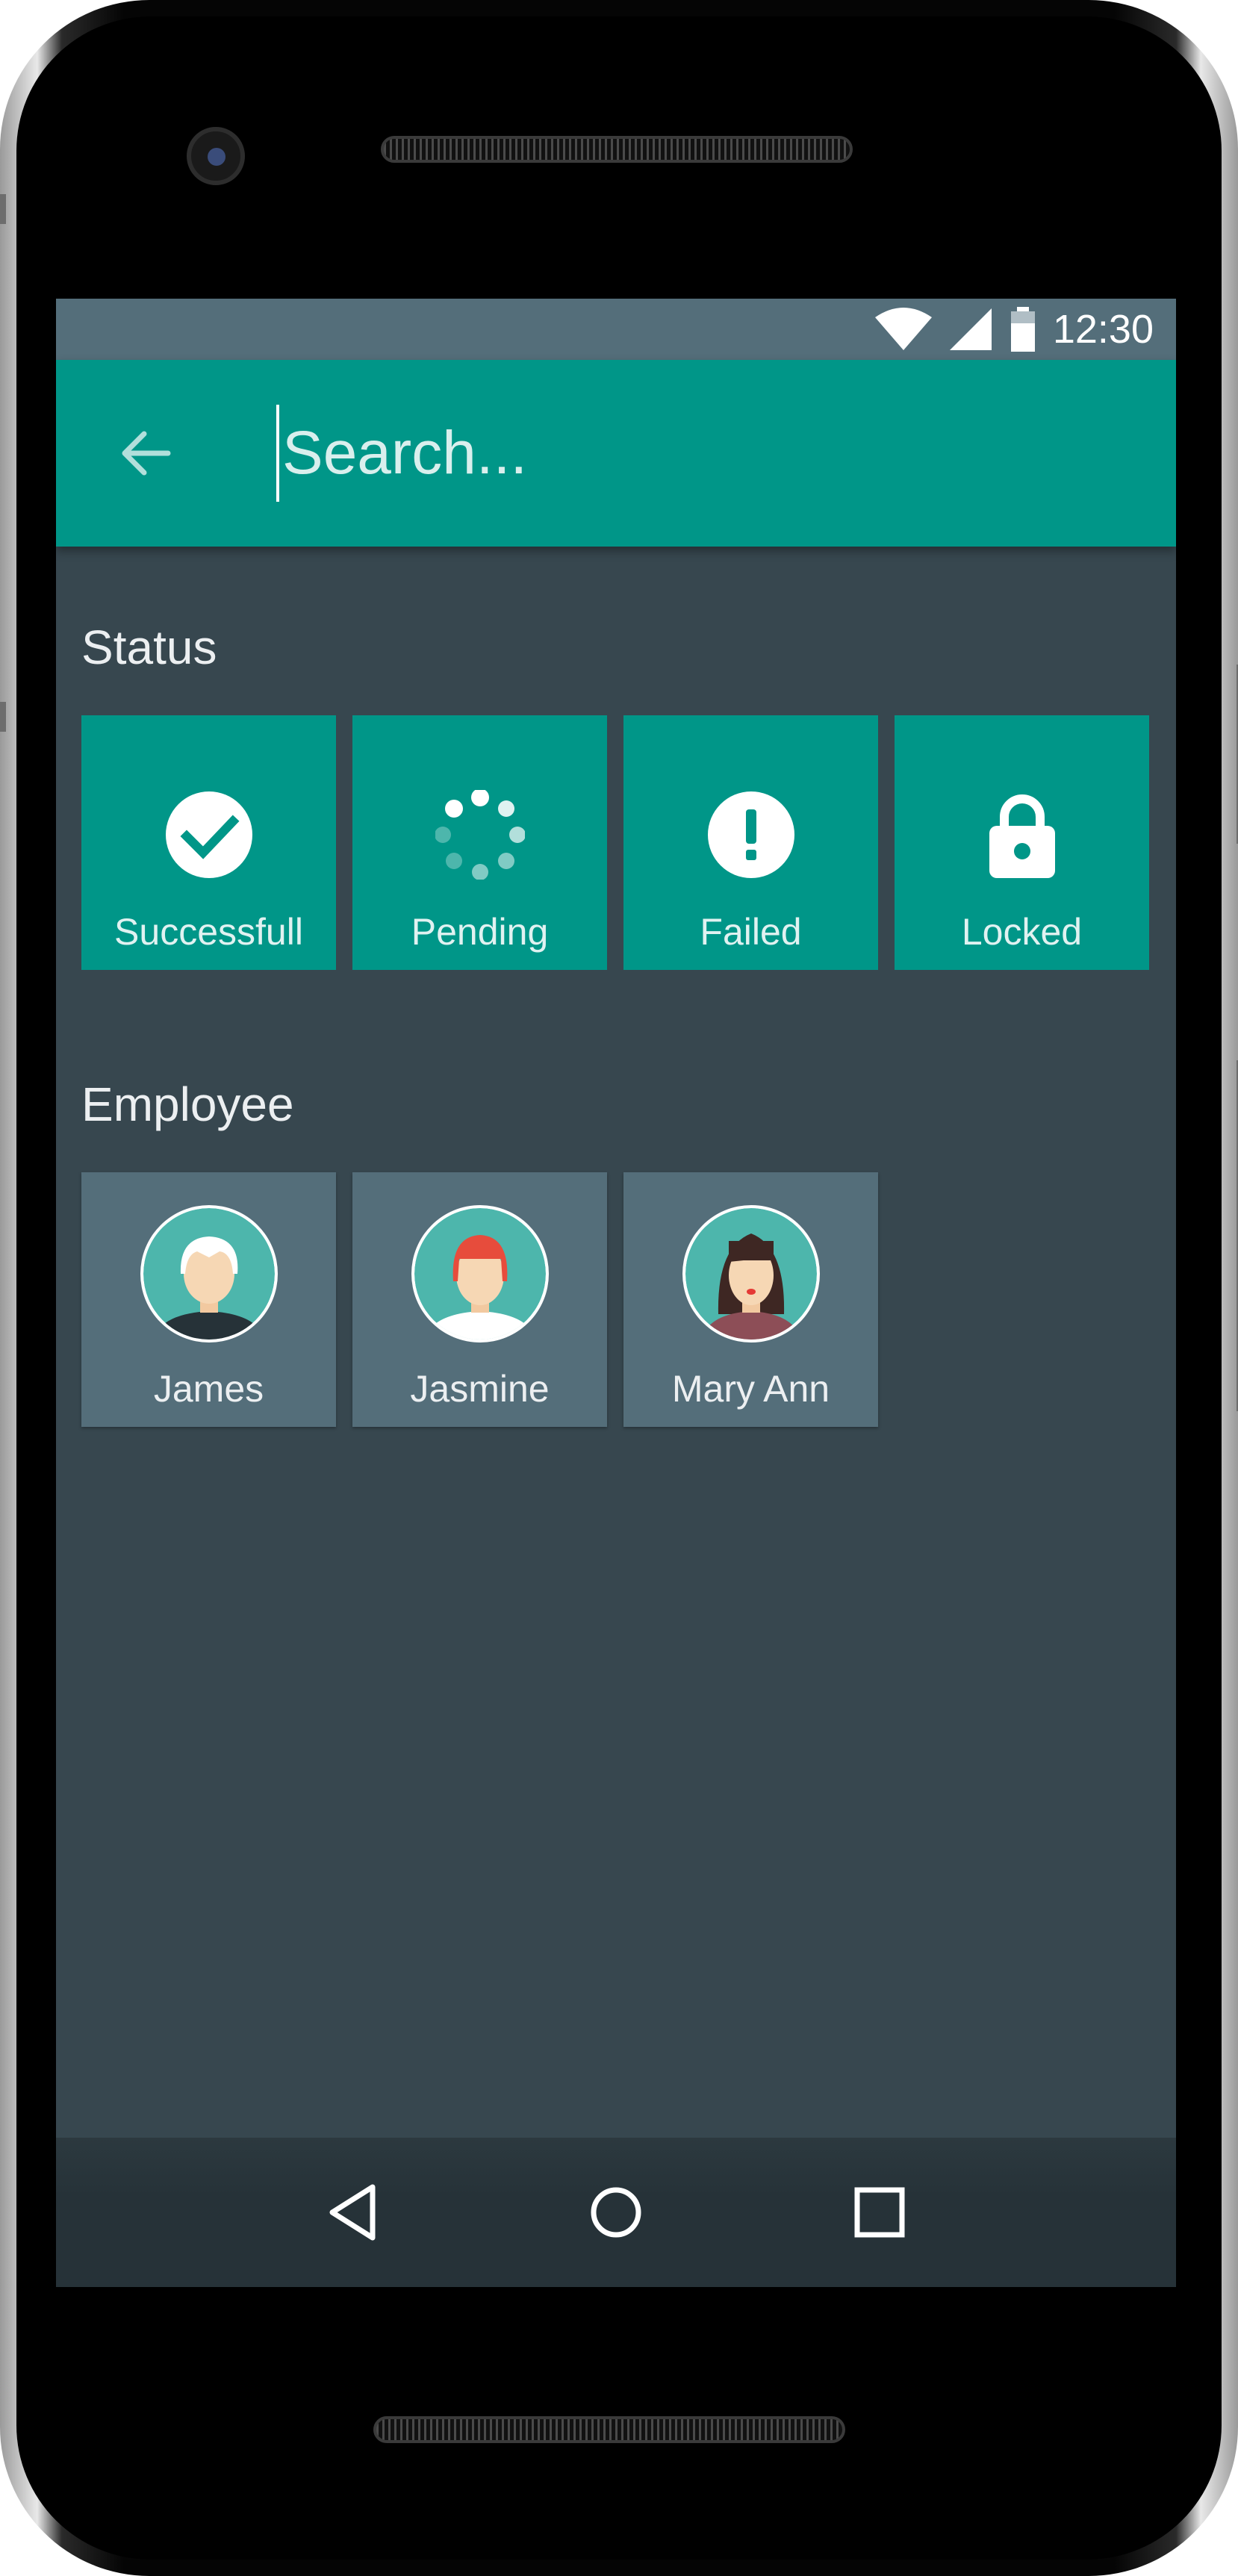  I want to click on status-tile-failed: Failed, so click(750, 842).